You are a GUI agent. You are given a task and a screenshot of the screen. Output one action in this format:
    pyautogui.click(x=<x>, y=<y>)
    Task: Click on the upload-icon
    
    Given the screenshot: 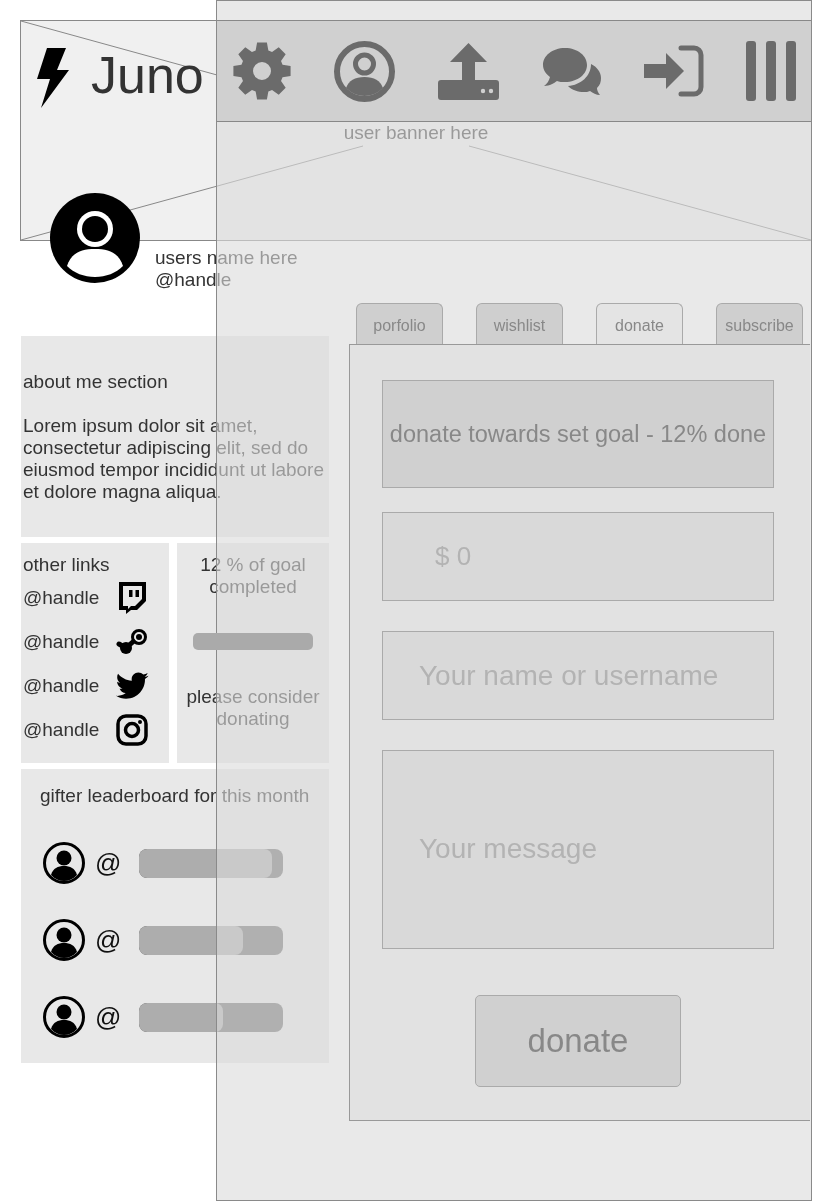 What is the action you would take?
    pyautogui.click(x=468, y=71)
    